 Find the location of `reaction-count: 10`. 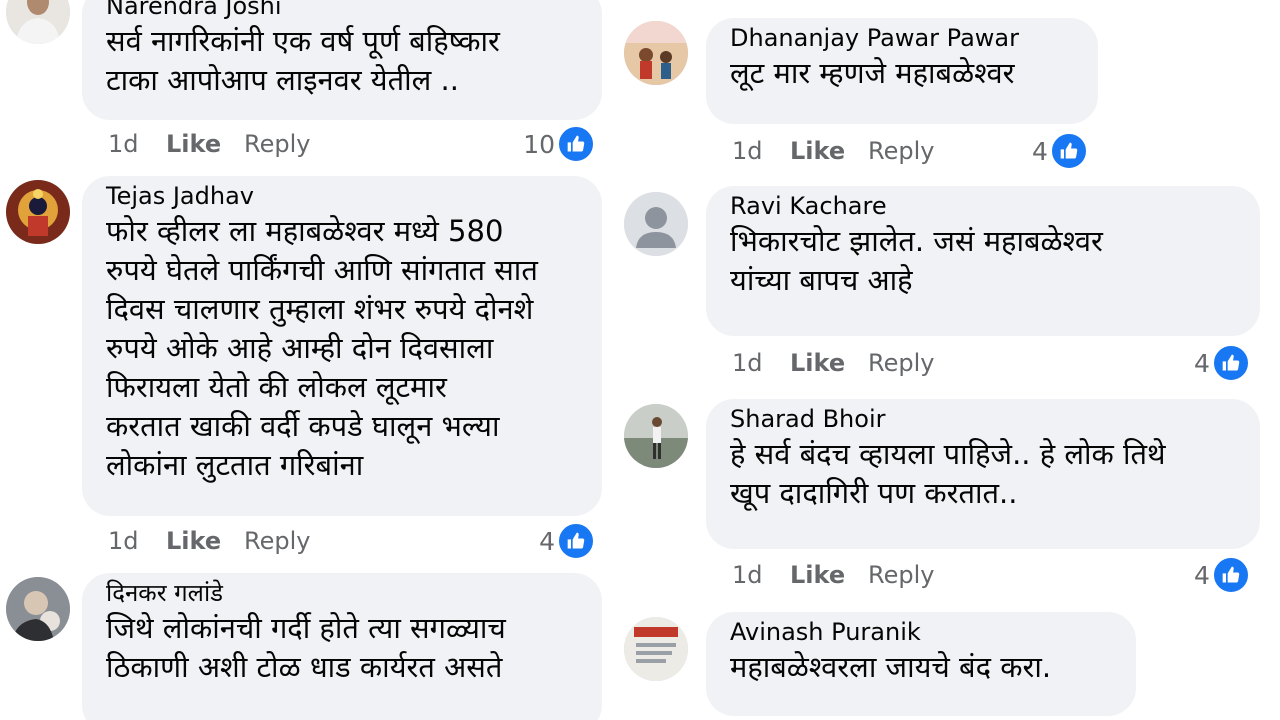

reaction-count: 10 is located at coordinates (539, 144).